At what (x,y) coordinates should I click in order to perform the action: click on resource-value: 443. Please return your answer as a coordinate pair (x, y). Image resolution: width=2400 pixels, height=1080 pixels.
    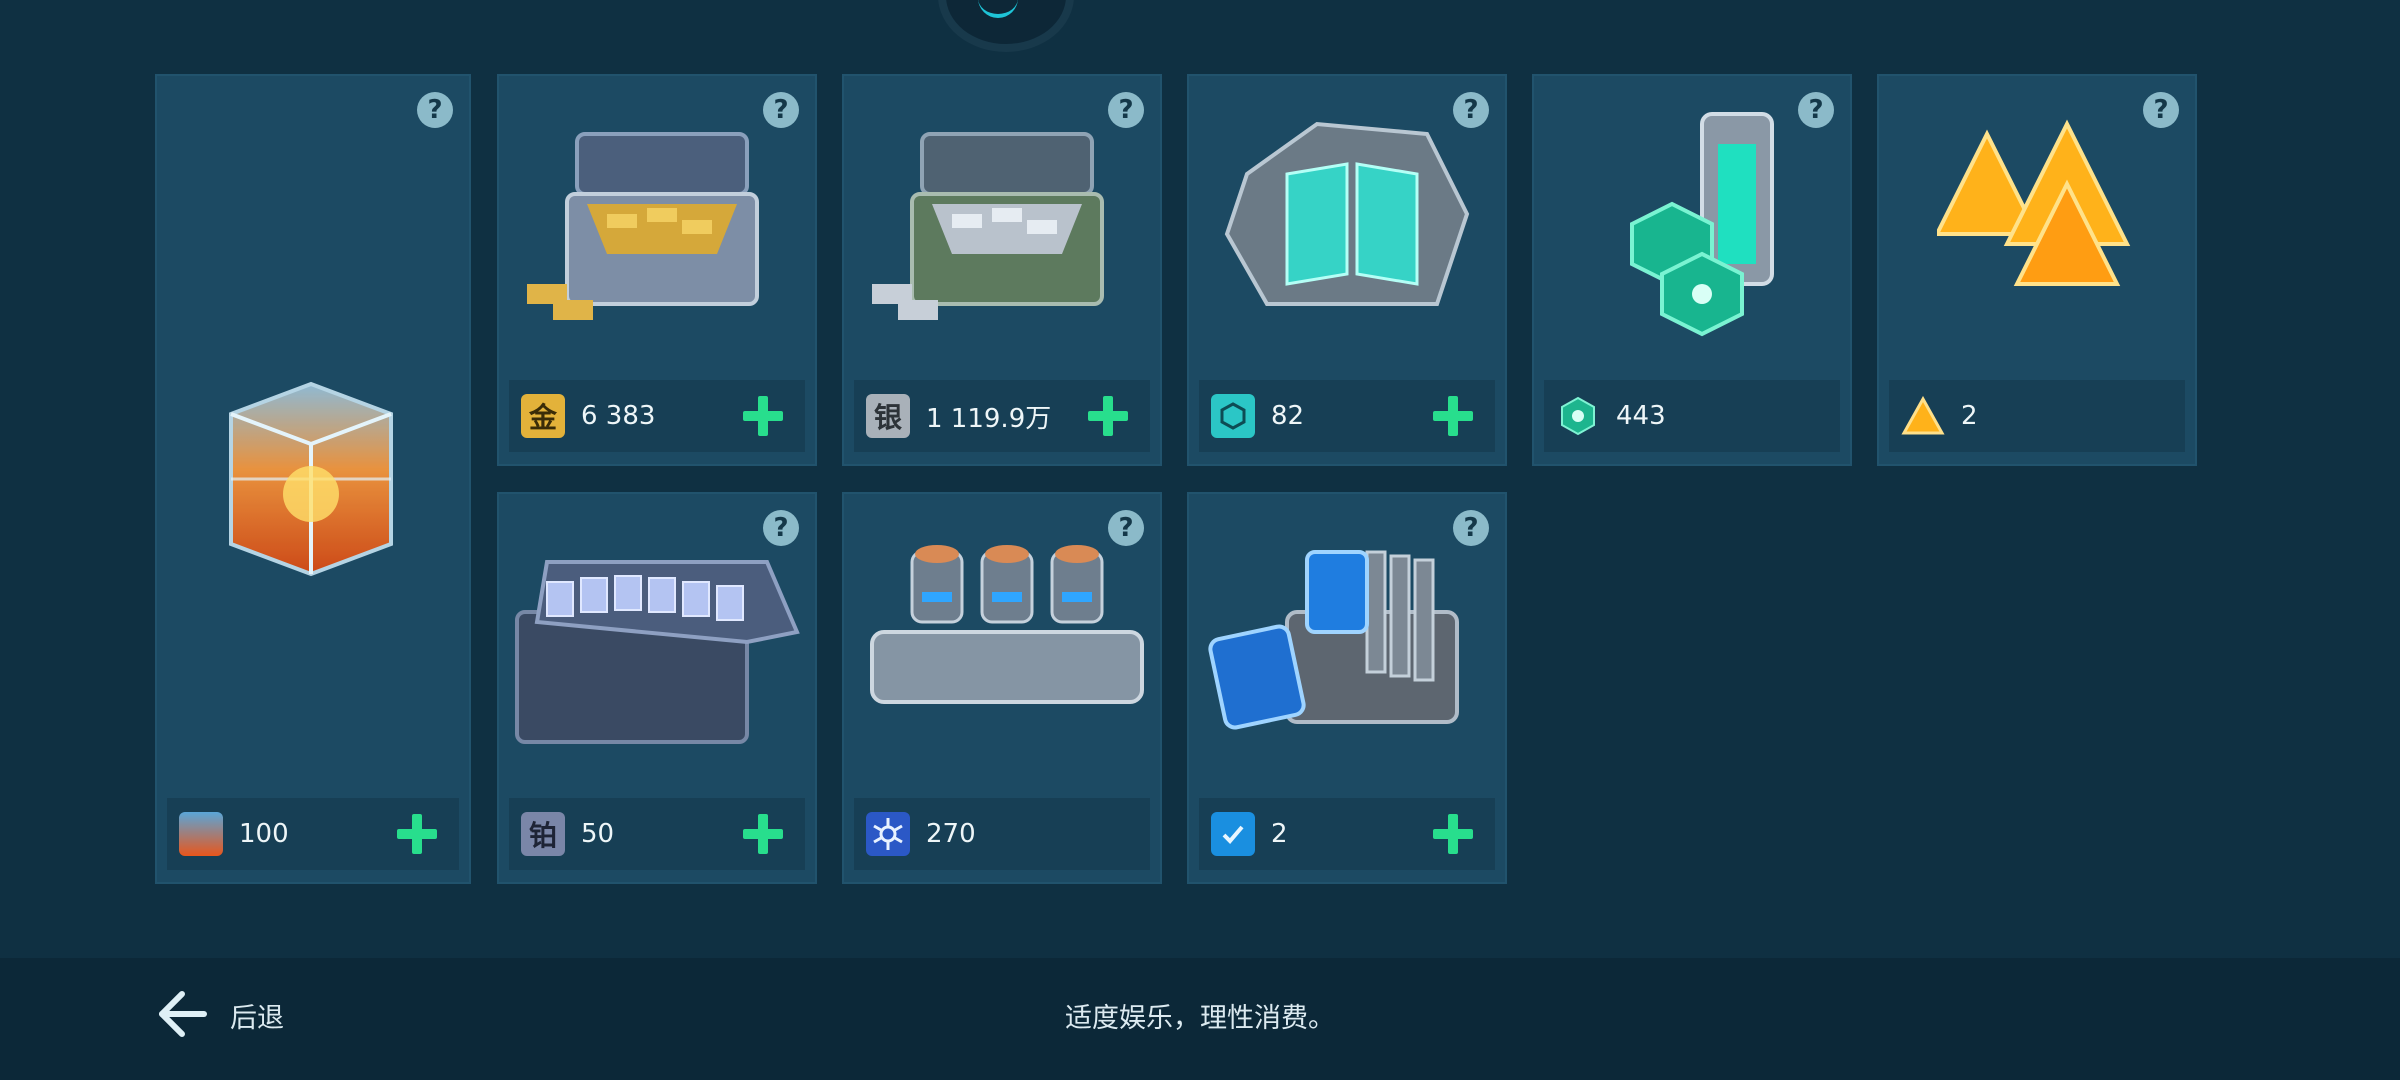
    Looking at the image, I should click on (1641, 416).